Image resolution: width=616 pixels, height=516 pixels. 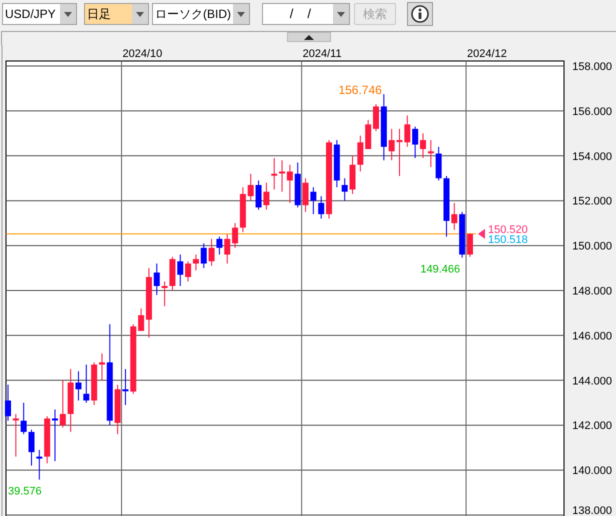 I want to click on price-marker-icon, so click(x=481, y=233).